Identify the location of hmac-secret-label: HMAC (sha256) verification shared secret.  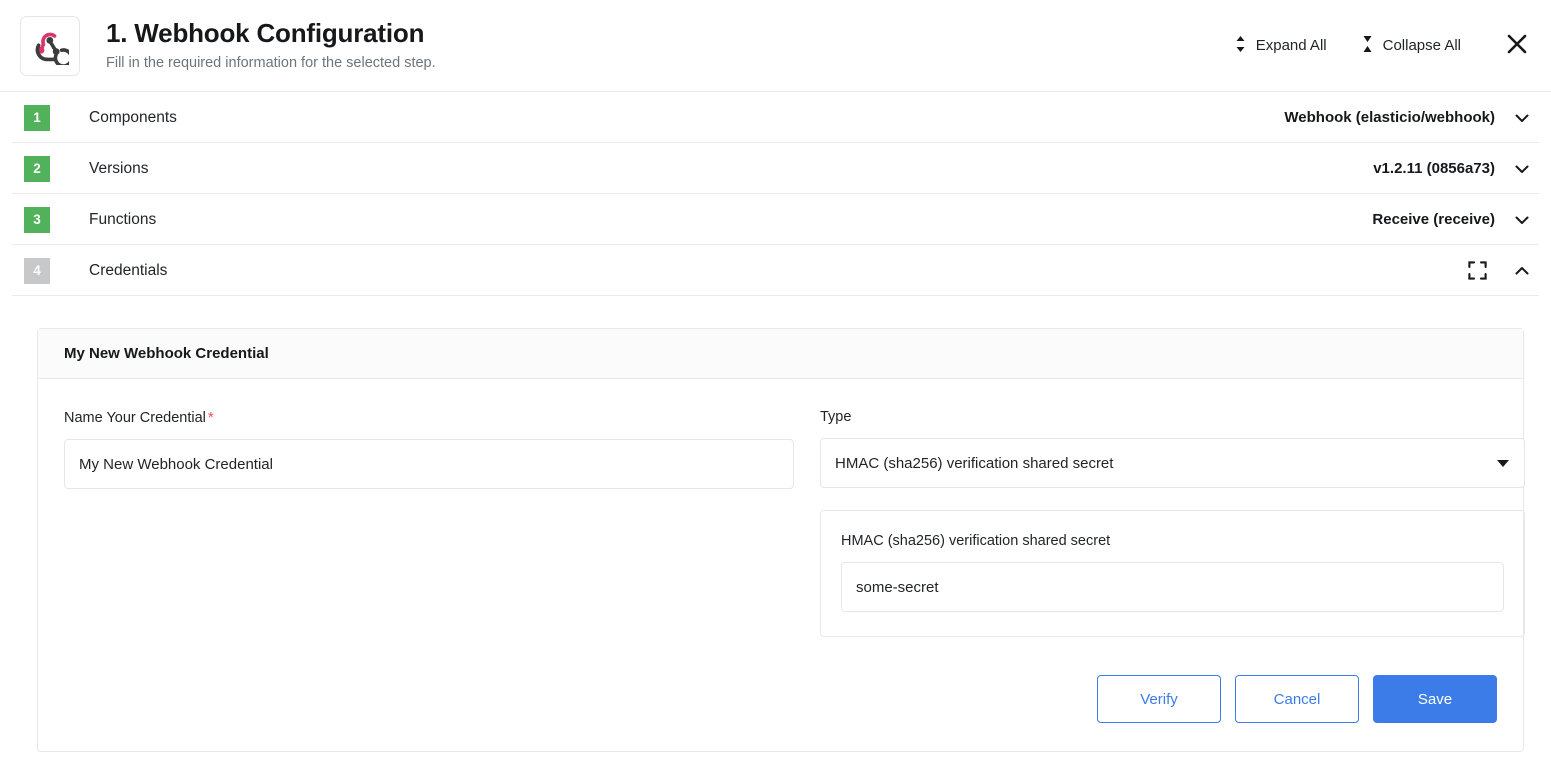
(976, 541).